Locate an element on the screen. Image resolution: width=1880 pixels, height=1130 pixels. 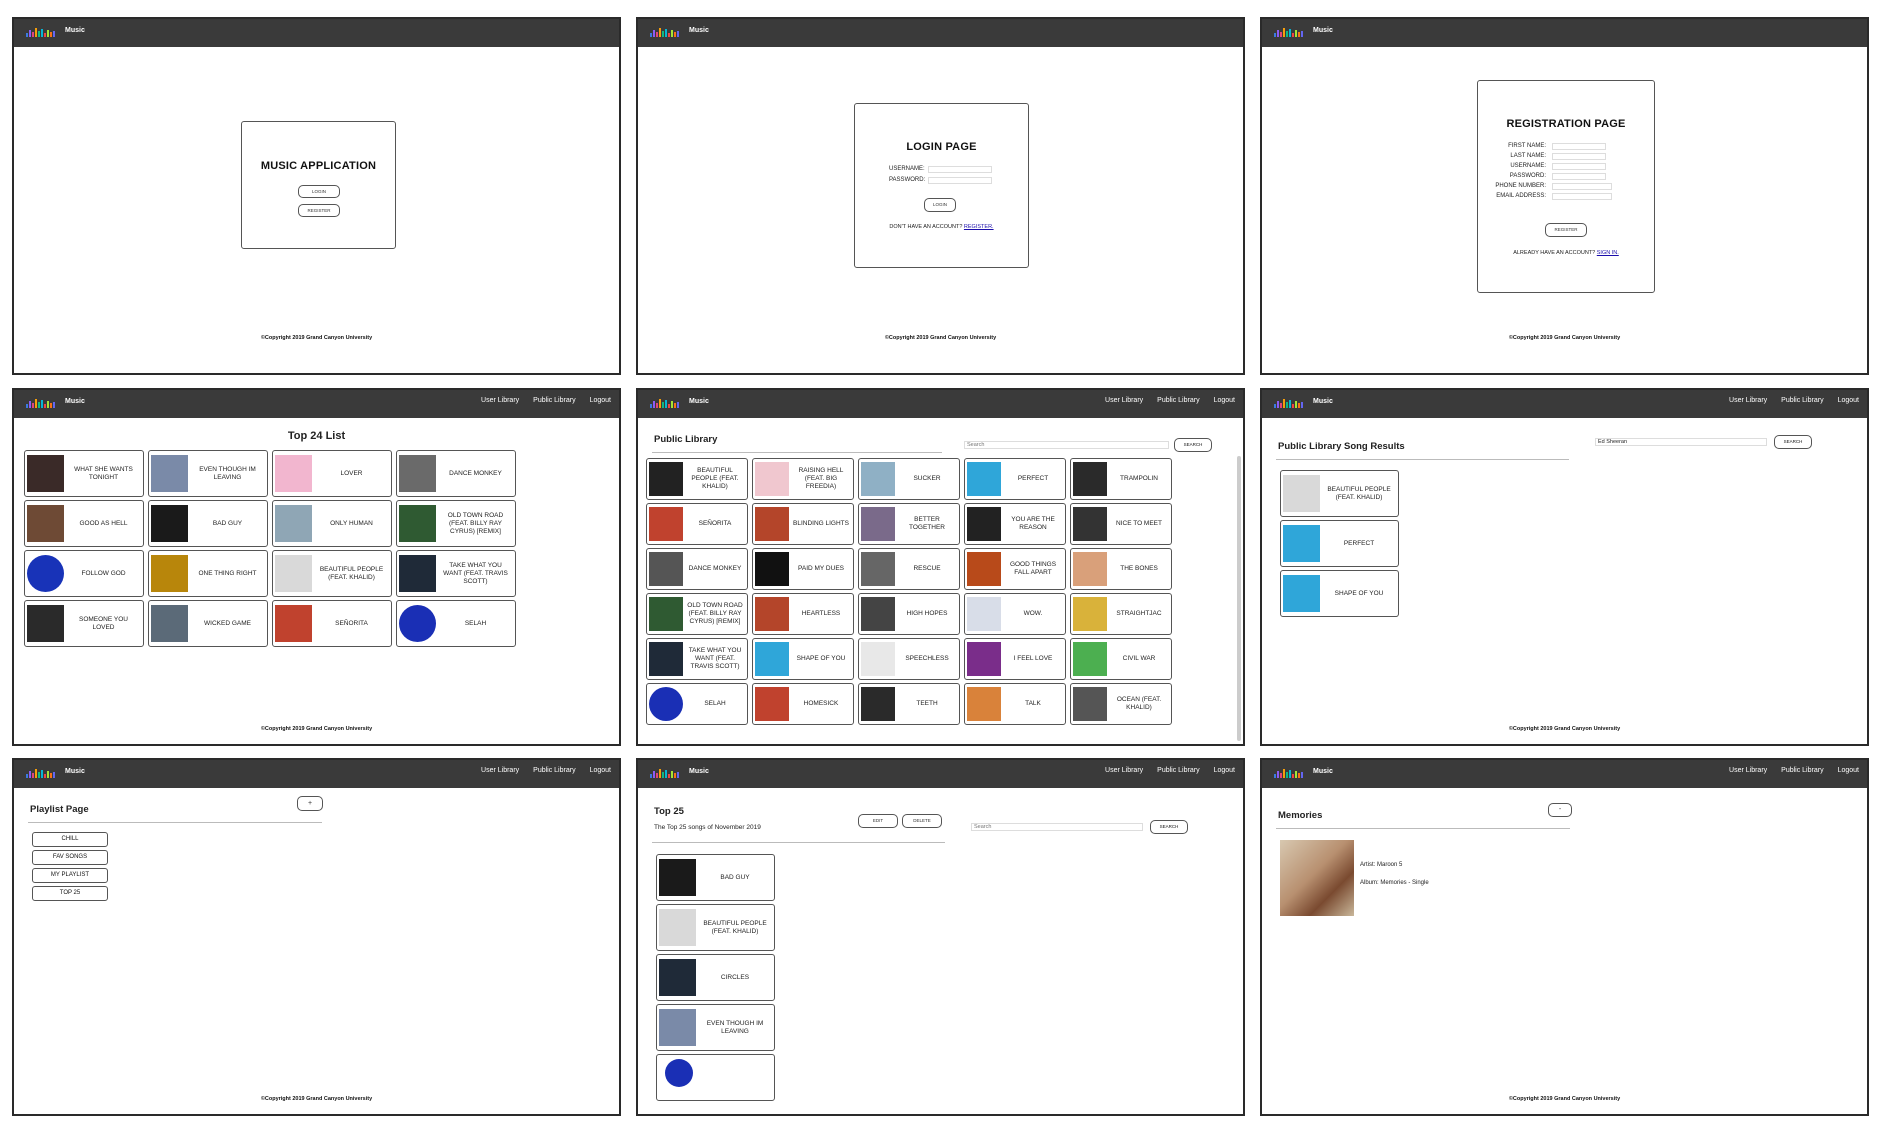
song-card: SPEECHLESS is located at coordinates (909, 659).